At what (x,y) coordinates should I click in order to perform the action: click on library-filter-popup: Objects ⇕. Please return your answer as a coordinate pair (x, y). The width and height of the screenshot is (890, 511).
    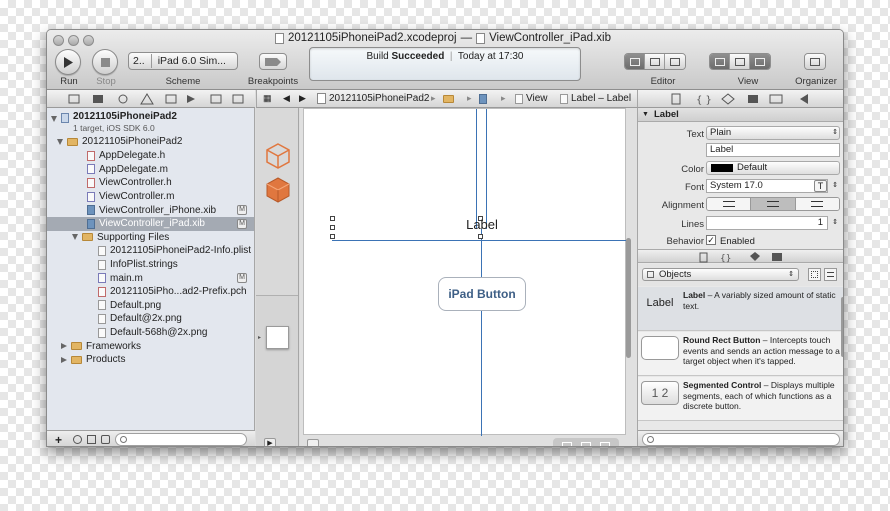
    Looking at the image, I should click on (720, 274).